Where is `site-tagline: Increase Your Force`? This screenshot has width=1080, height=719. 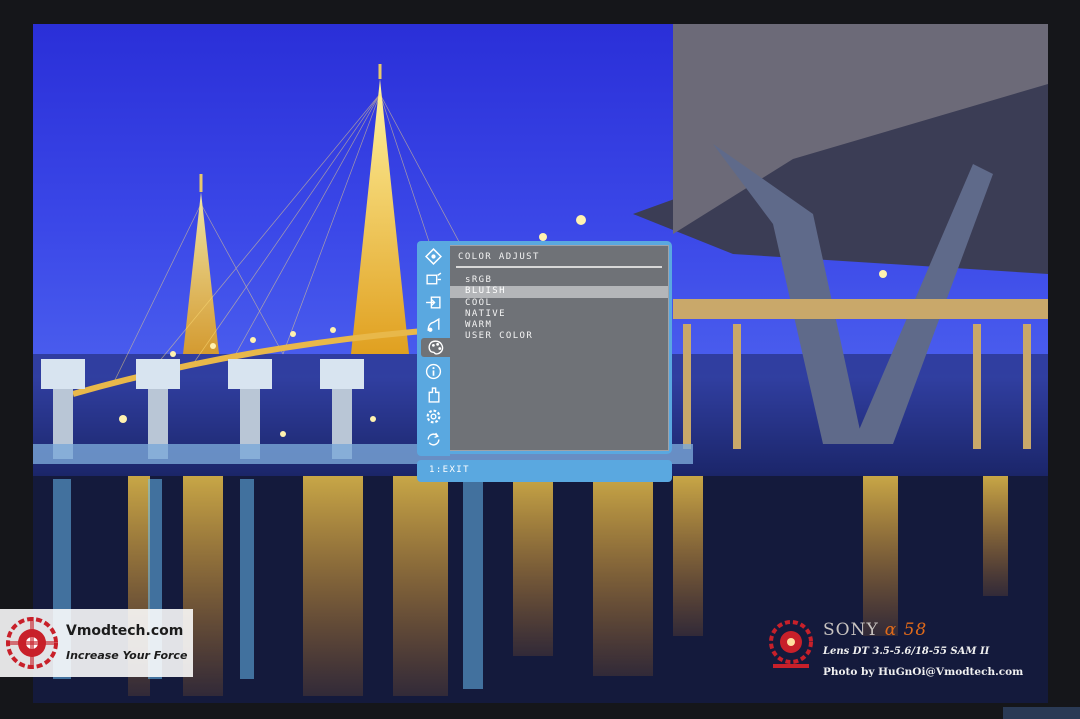 site-tagline: Increase Your Force is located at coordinates (127, 655).